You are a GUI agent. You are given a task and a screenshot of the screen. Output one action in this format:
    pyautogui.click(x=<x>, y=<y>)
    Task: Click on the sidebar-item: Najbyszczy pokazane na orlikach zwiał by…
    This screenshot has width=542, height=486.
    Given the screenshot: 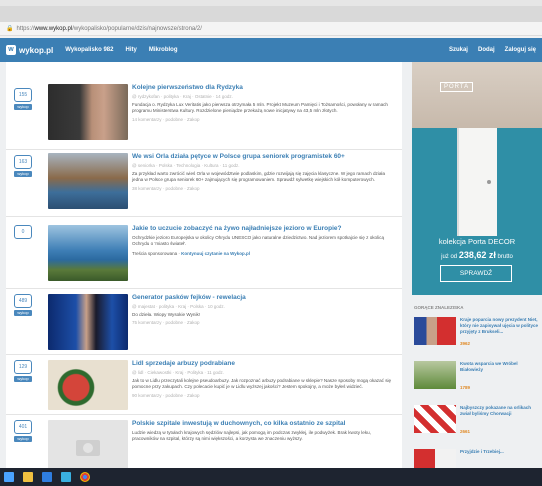 What is the action you would take?
    pyautogui.click(x=477, y=423)
    